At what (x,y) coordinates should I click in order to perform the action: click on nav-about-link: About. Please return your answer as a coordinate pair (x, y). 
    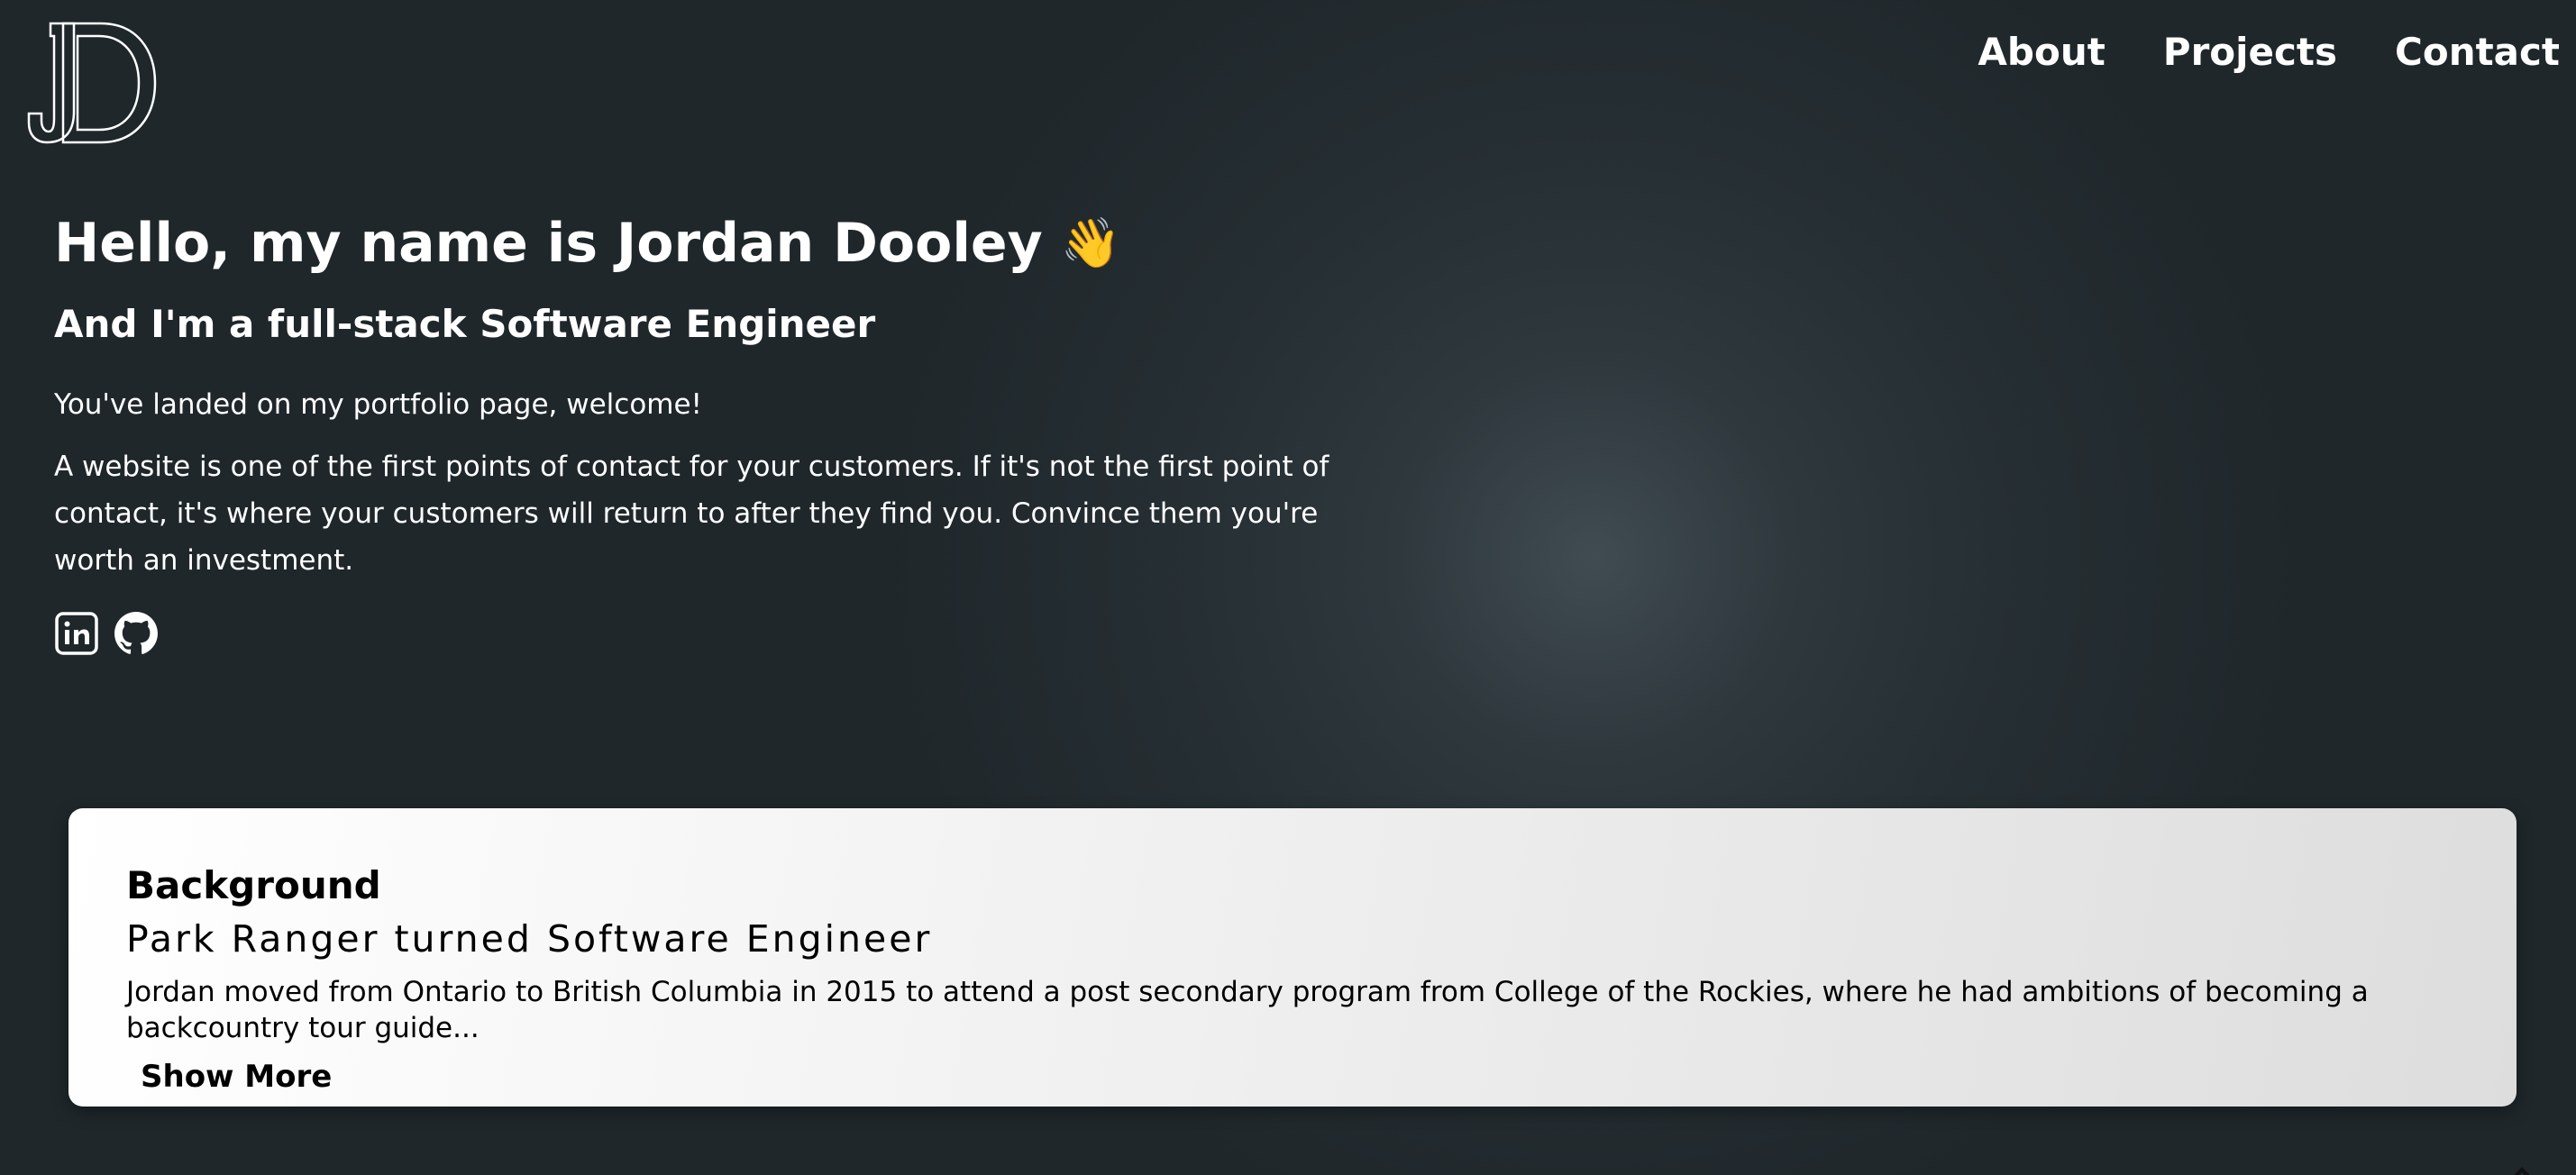
    Looking at the image, I should click on (2041, 52).